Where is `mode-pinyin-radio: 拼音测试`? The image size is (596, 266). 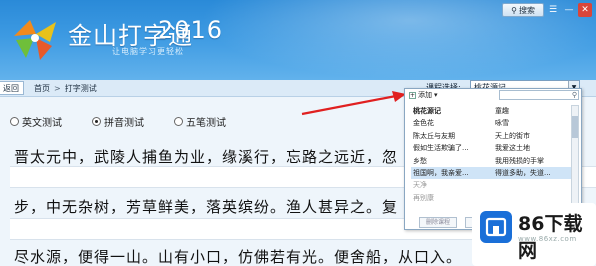
mode-pinyin-radio: 拼音测试 is located at coordinates (118, 121).